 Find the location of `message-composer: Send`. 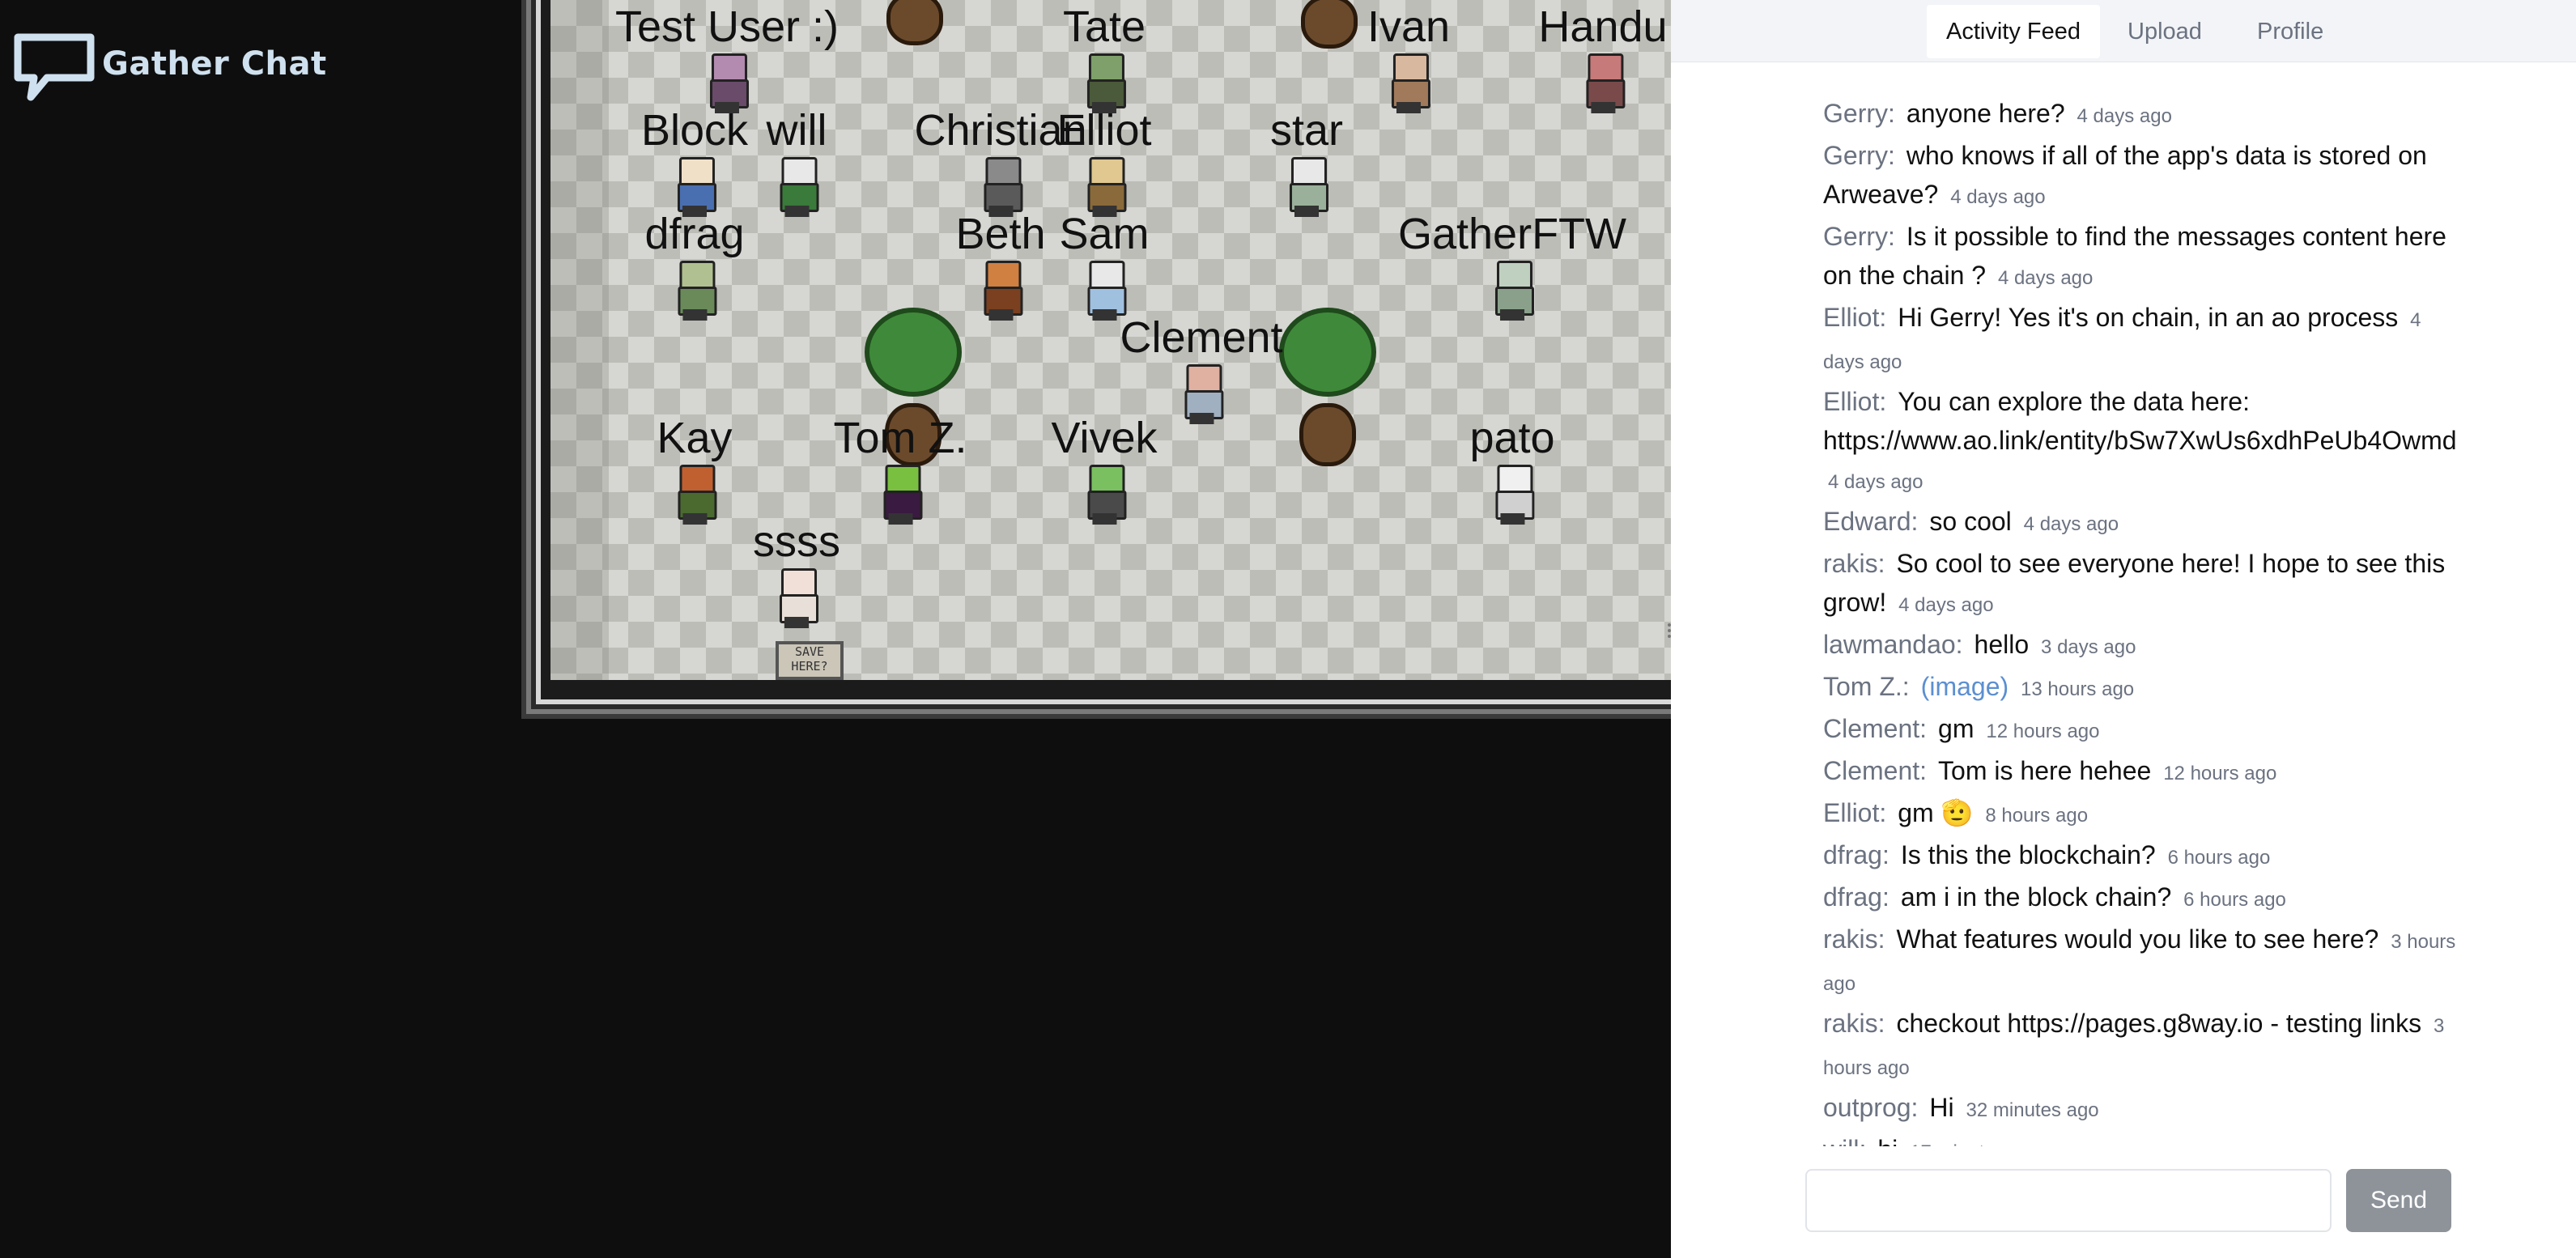

message-composer: Send is located at coordinates (2128, 1201).